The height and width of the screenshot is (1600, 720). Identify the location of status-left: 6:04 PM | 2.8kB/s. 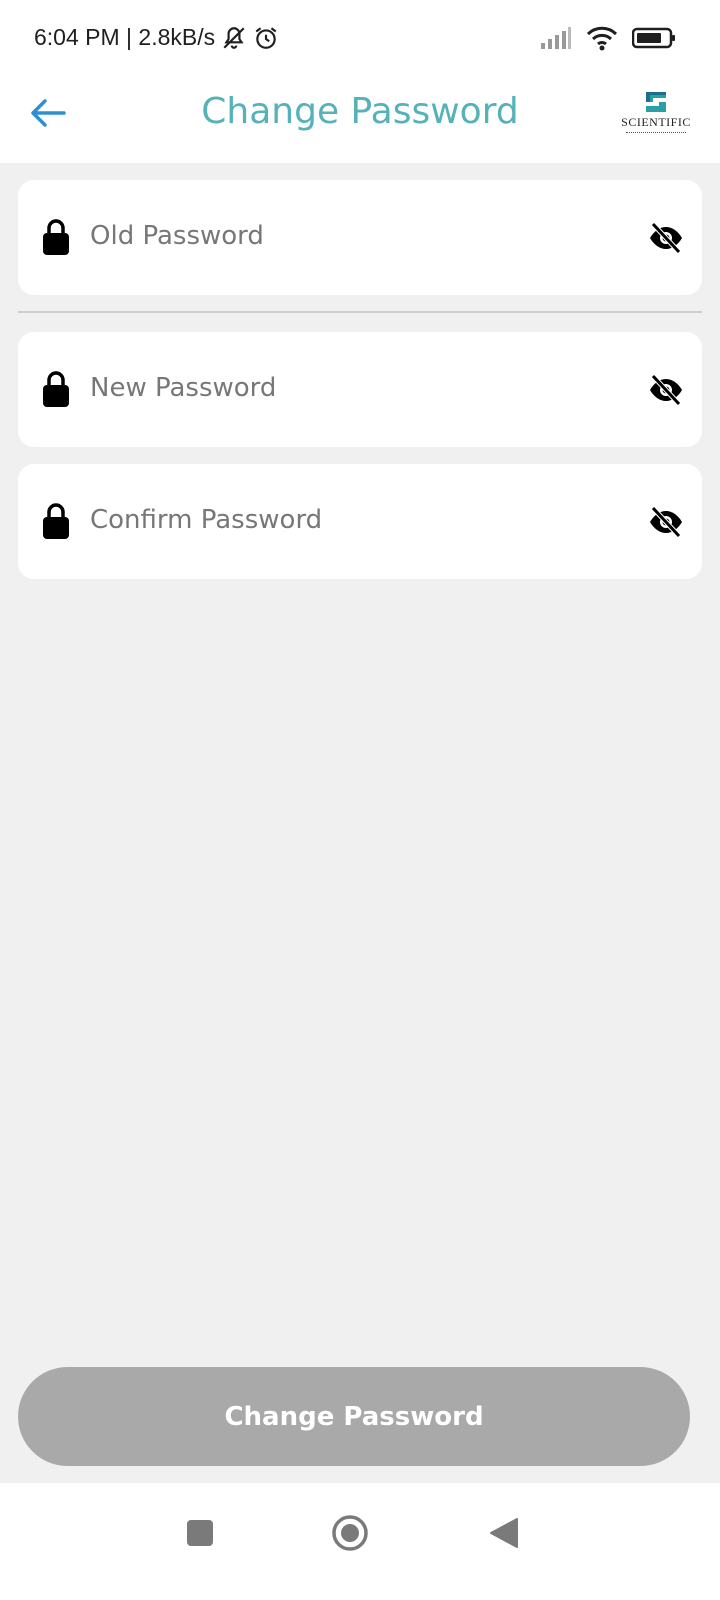
(156, 37).